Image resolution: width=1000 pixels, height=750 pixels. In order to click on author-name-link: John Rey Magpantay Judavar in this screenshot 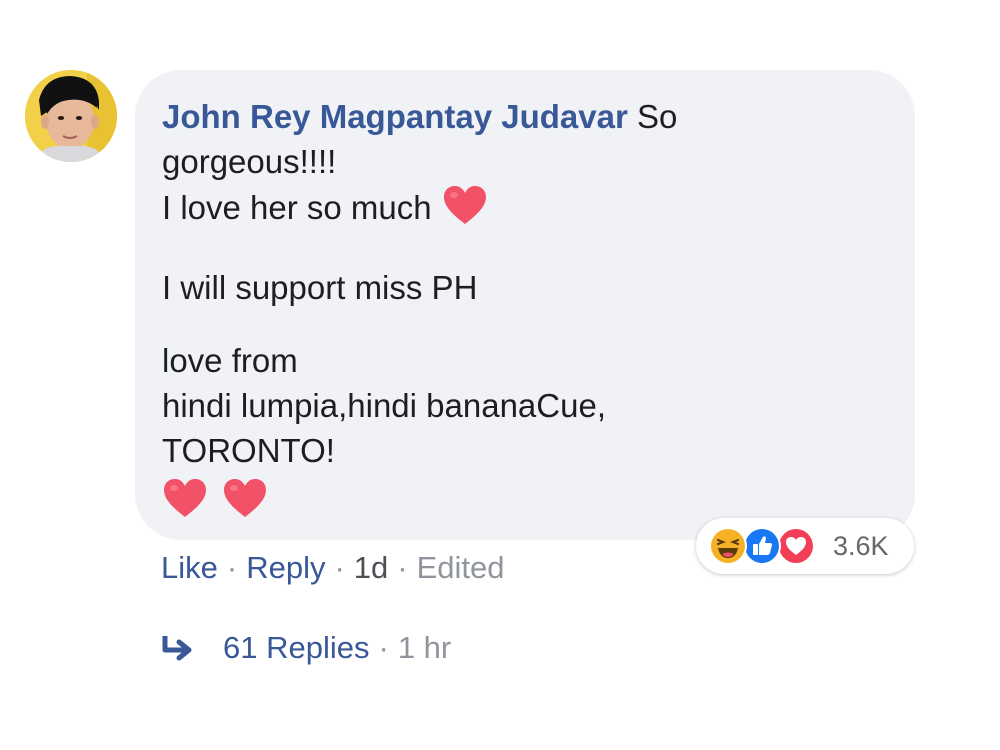, I will do `click(395, 116)`.